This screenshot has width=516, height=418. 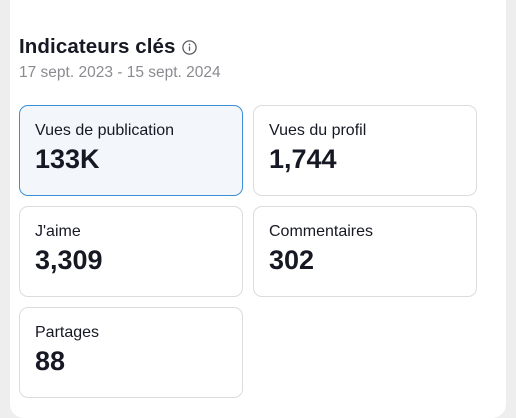 What do you see at coordinates (58, 231) in the screenshot?
I see `metric-label: J'aime` at bounding box center [58, 231].